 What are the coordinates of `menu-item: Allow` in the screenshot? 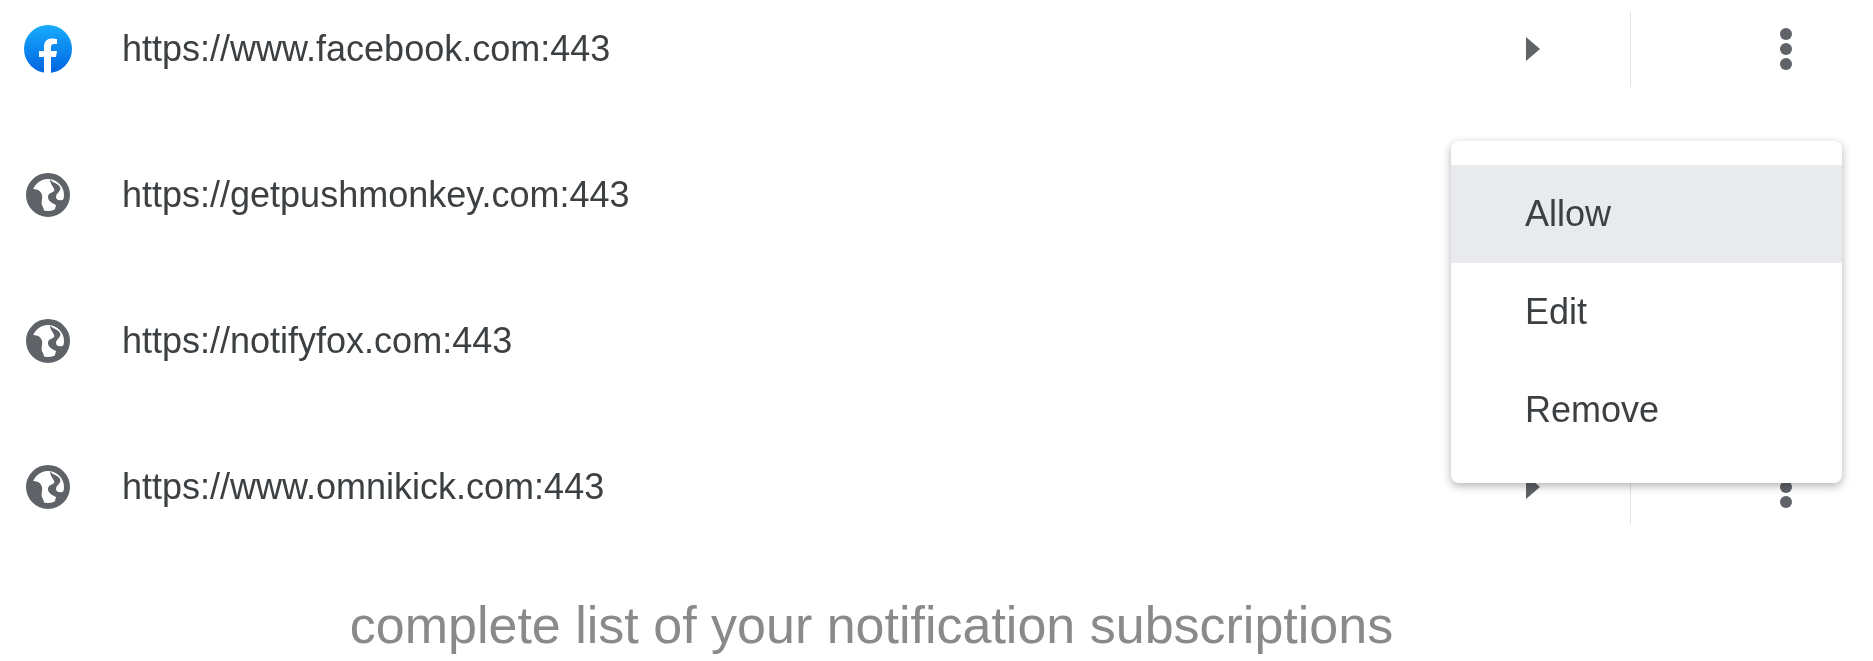 It's located at (1646, 214).